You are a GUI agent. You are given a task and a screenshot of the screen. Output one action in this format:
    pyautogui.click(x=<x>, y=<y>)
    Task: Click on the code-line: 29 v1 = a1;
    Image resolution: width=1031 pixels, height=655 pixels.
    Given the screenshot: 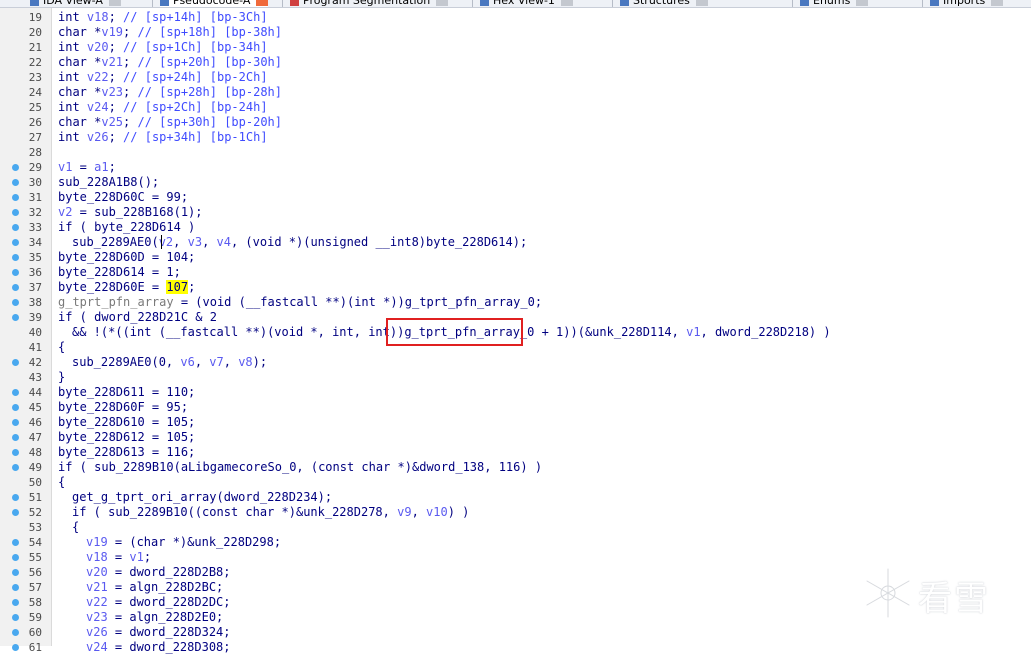 What is the action you would take?
    pyautogui.click(x=515, y=167)
    